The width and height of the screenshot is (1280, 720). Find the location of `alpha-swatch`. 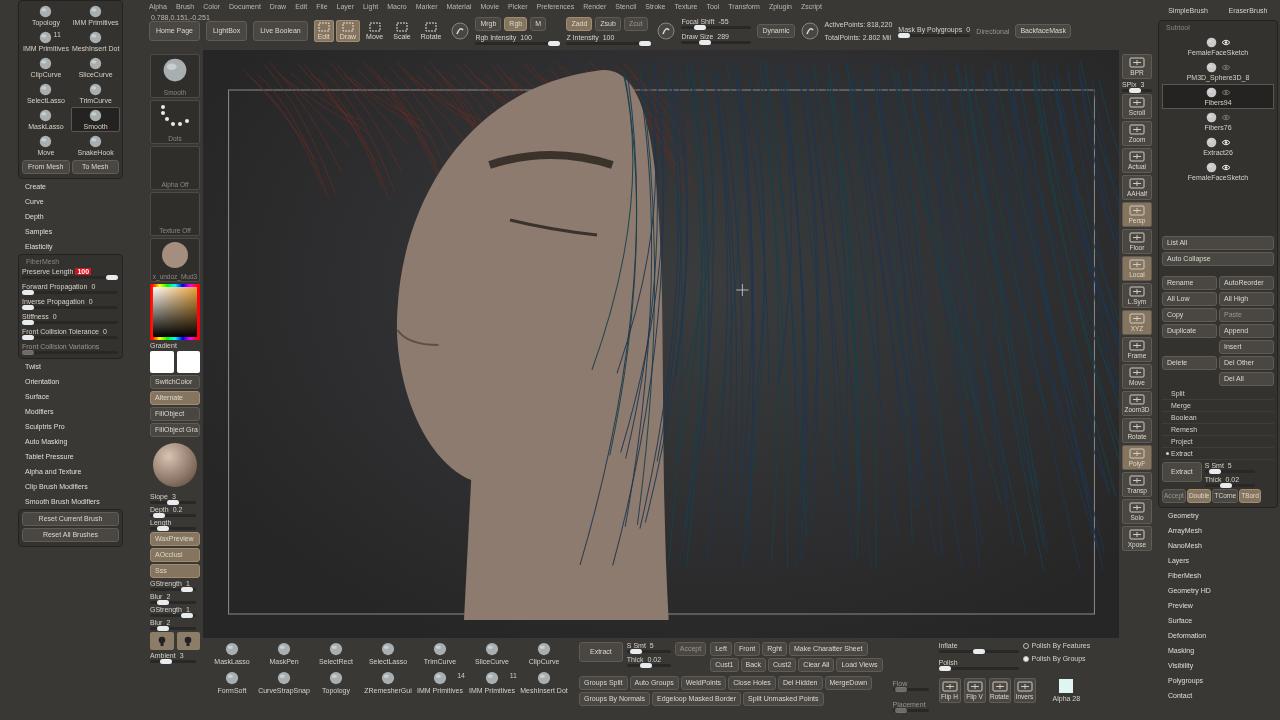

alpha-swatch is located at coordinates (1066, 686).